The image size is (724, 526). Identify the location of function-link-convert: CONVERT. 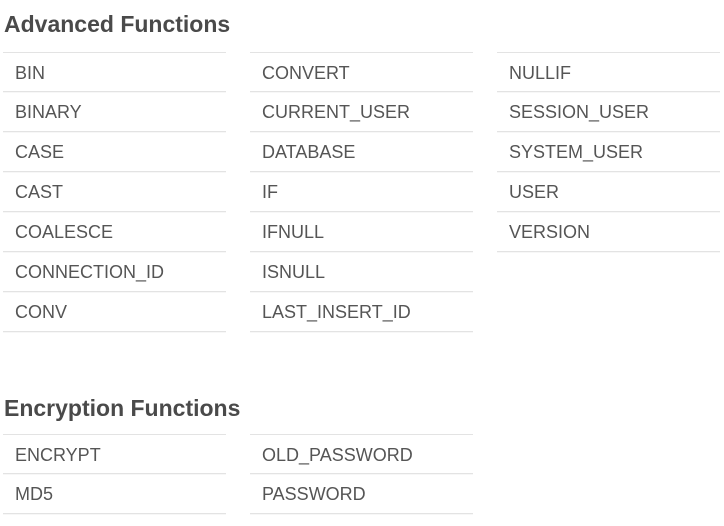
(361, 72).